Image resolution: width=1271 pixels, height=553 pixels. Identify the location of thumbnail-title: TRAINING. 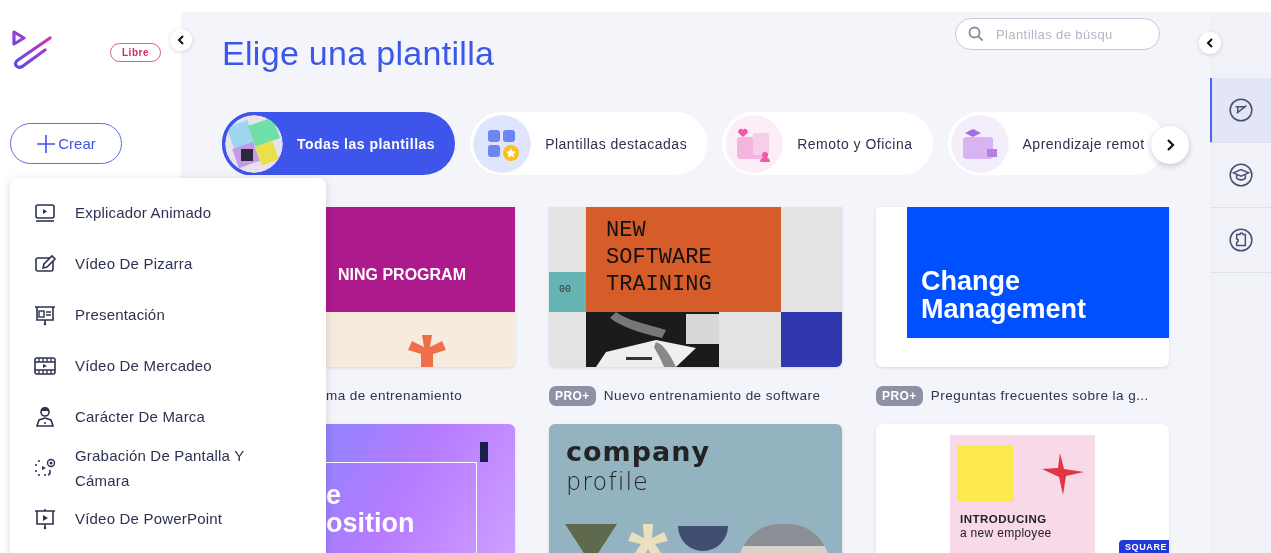
(659, 284).